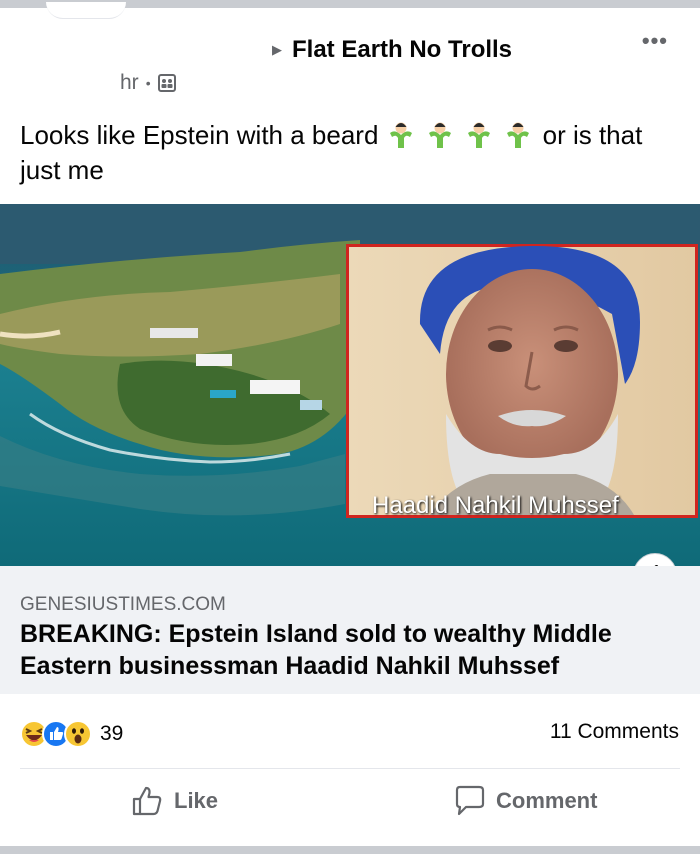  Describe the element at coordinates (614, 732) in the screenshot. I see `comments-count-link: 11 Comments` at that location.